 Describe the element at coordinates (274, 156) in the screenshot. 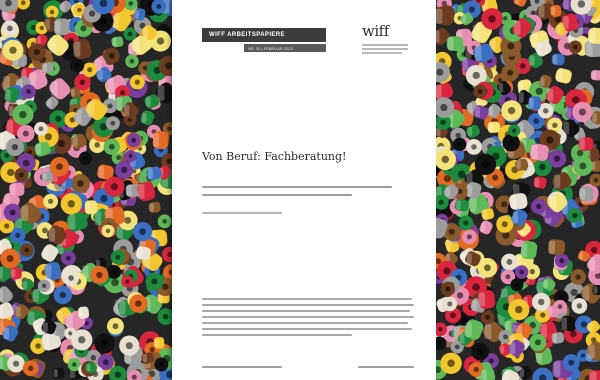

I see `document-title: Von Beruf: Fachberatung!` at that location.